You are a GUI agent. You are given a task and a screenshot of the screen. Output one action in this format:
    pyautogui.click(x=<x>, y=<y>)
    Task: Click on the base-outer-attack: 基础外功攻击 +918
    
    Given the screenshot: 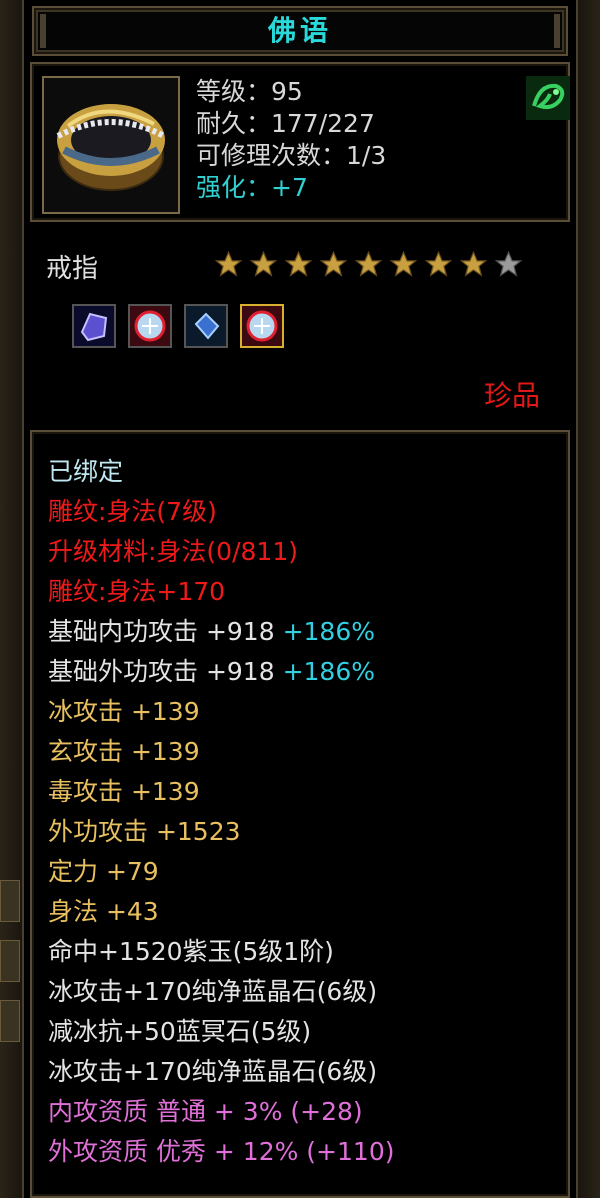 What is the action you would take?
    pyautogui.click(x=161, y=671)
    